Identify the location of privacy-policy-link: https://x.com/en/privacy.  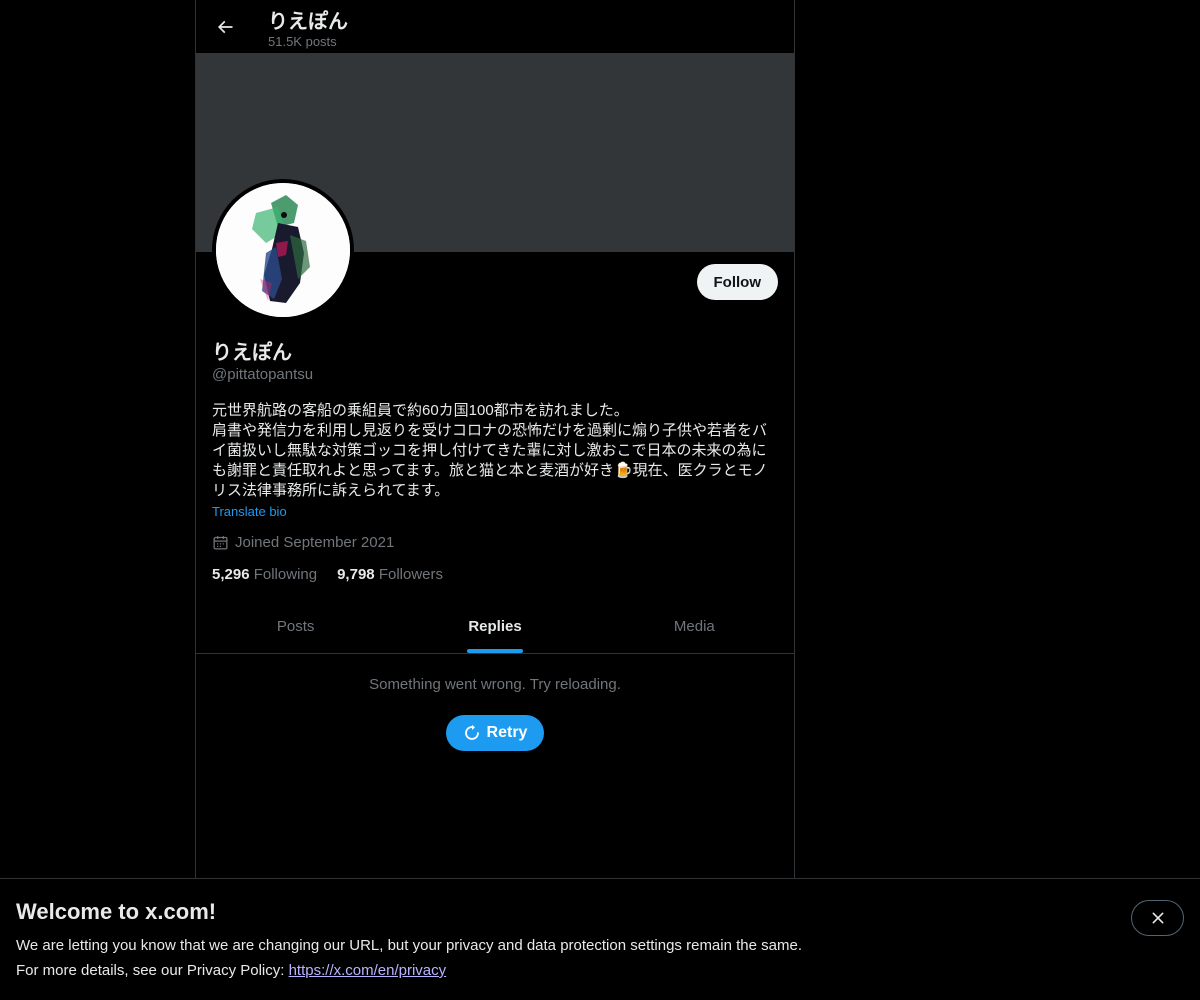
(368, 970).